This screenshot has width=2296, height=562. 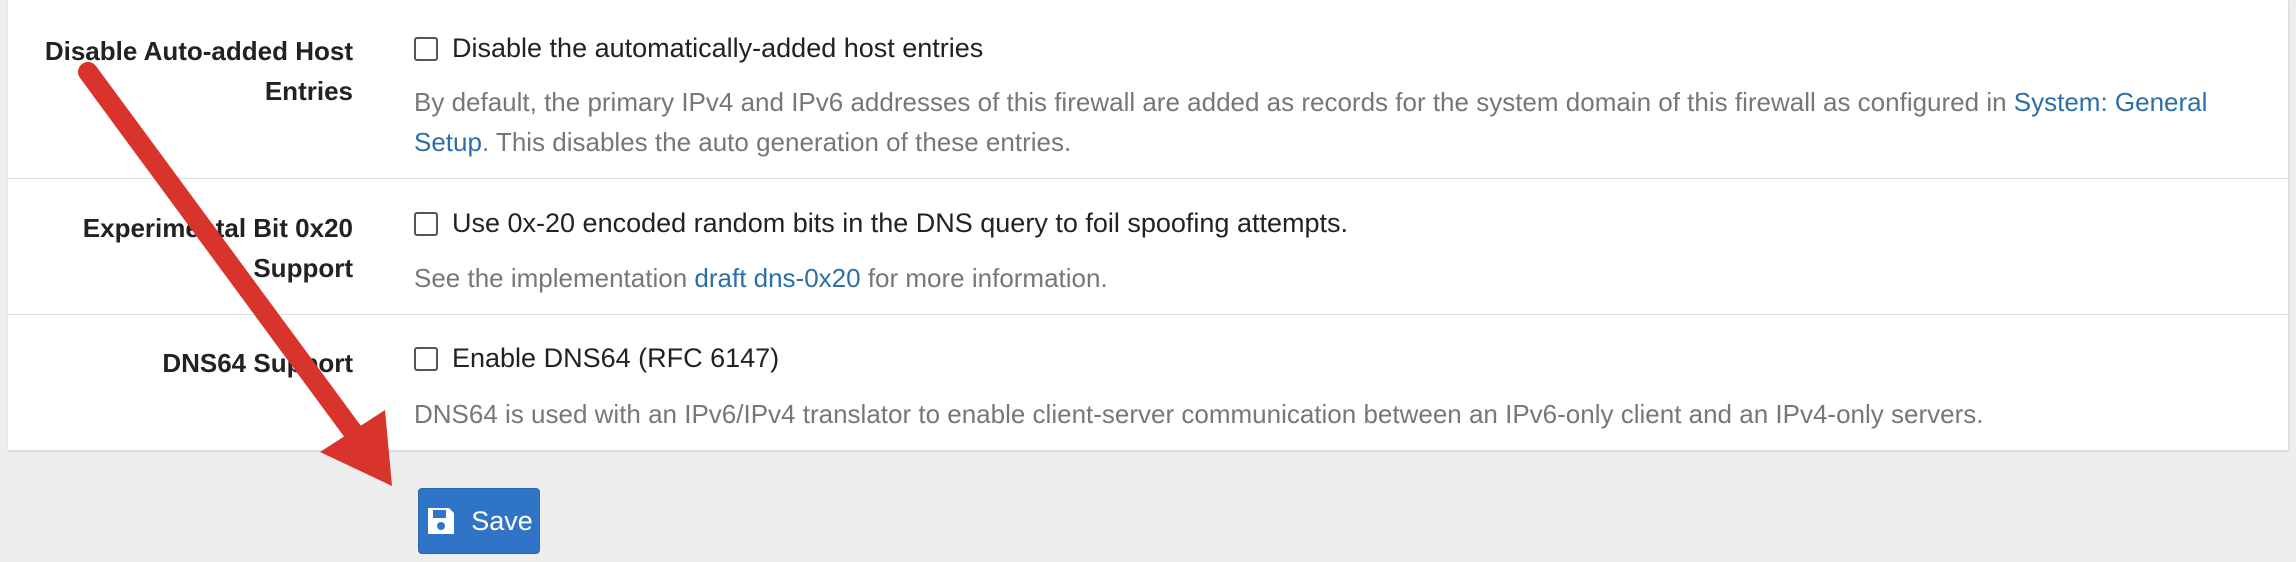 What do you see at coordinates (777, 278) in the screenshot?
I see `draft-dns-0x20-link: draft dns-0x20` at bounding box center [777, 278].